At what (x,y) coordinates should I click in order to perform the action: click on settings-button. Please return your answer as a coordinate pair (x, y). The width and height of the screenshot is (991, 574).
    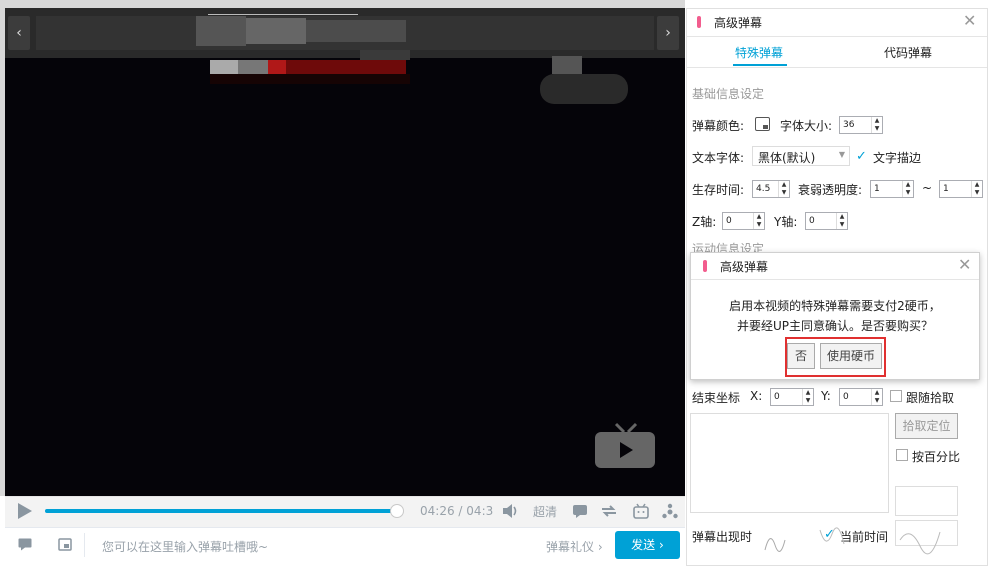
    Looking at the image, I should click on (670, 513).